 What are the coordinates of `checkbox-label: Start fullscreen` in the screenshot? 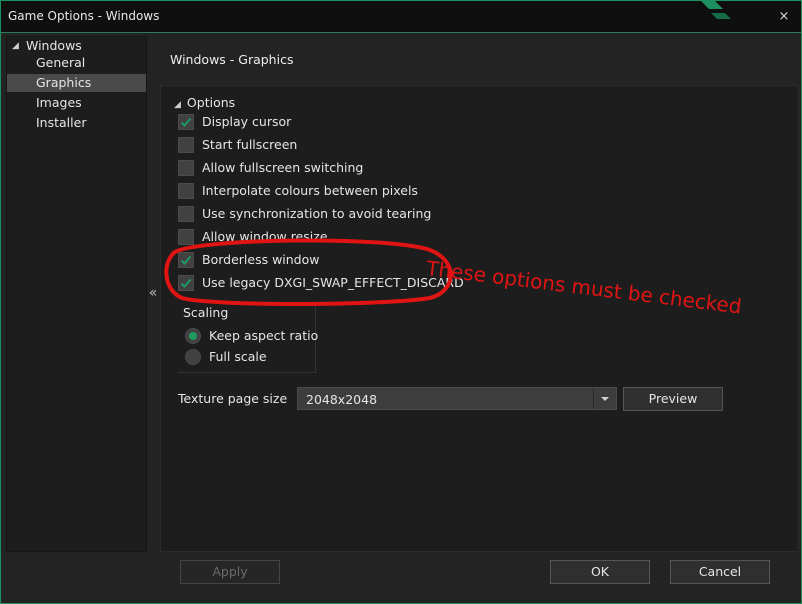 It's located at (250, 144).